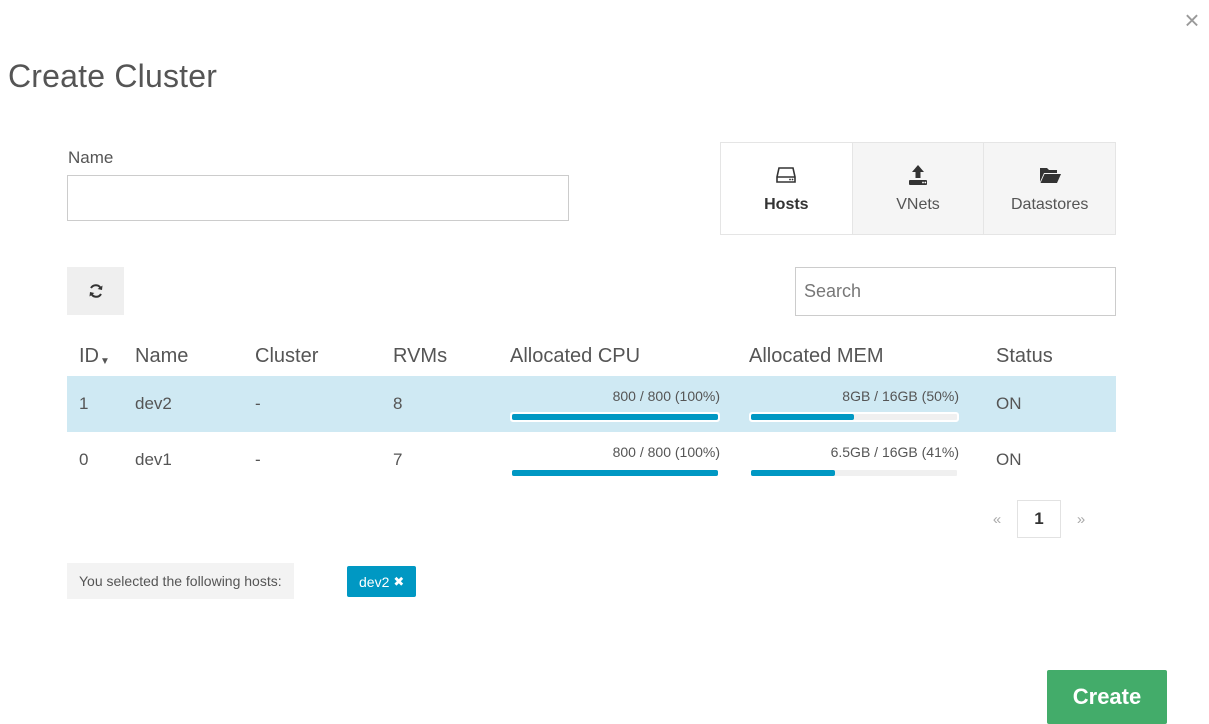 Image resolution: width=1209 pixels, height=724 pixels. Describe the element at coordinates (900, 396) in the screenshot. I see `mem-progress-label: 8GB / 16GB (50%)` at that location.